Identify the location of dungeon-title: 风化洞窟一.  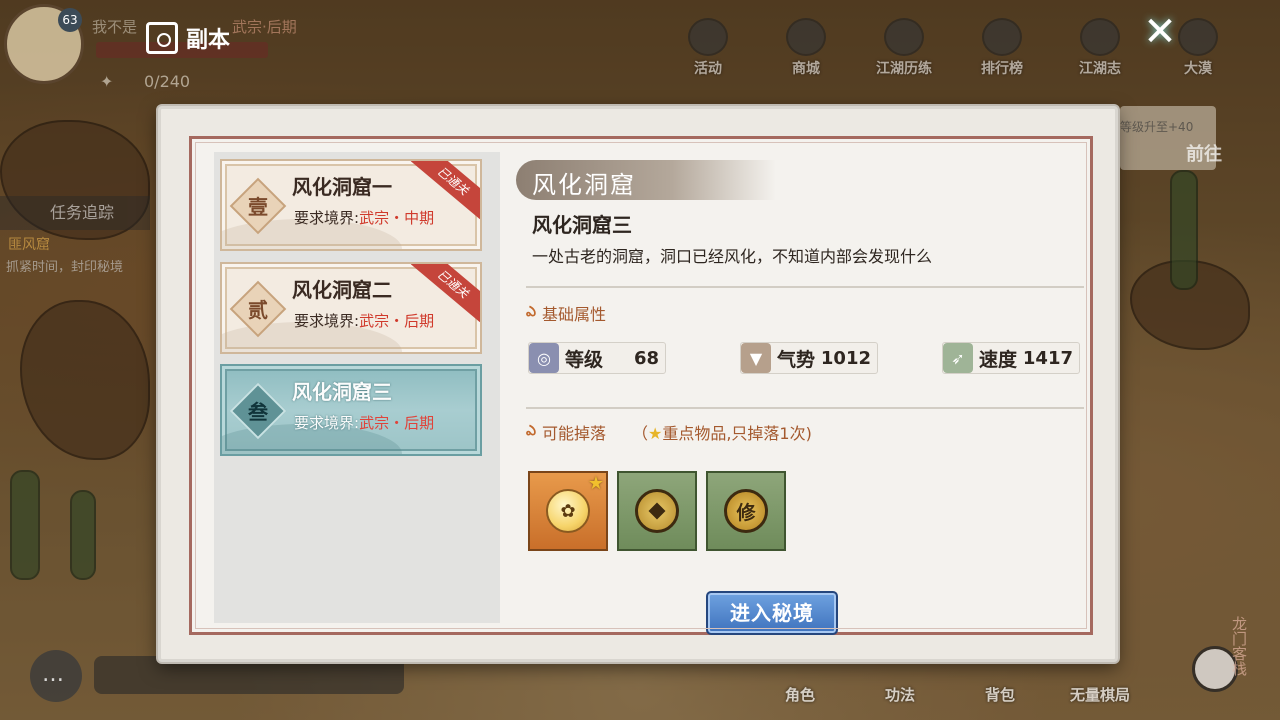
(342, 187).